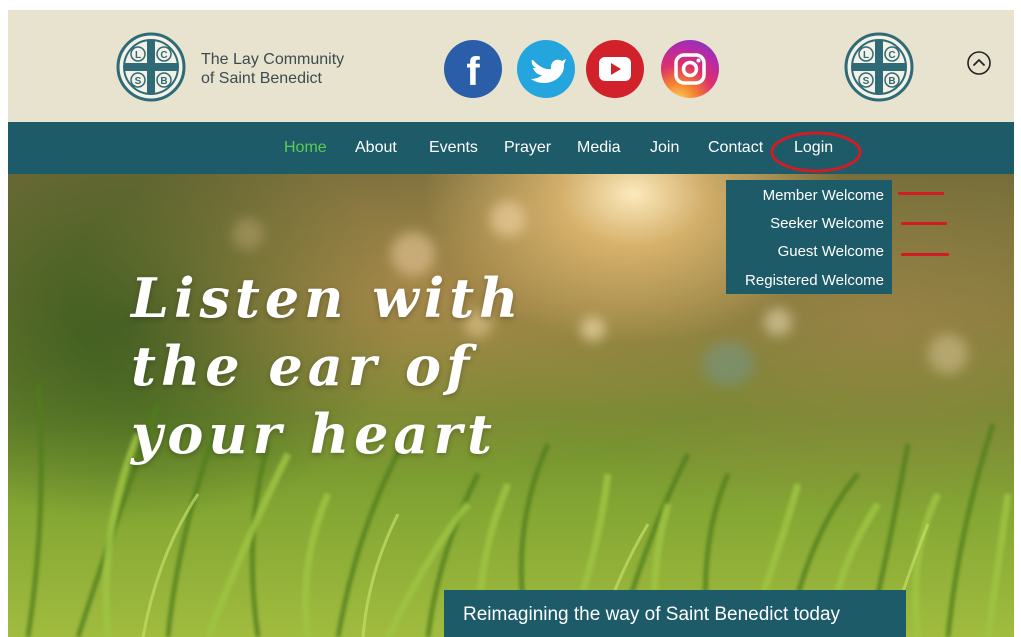 Image resolution: width=1021 pixels, height=637 pixels. Describe the element at coordinates (273, 59) in the screenshot. I see `brand-line-1: The Lay Community` at that location.